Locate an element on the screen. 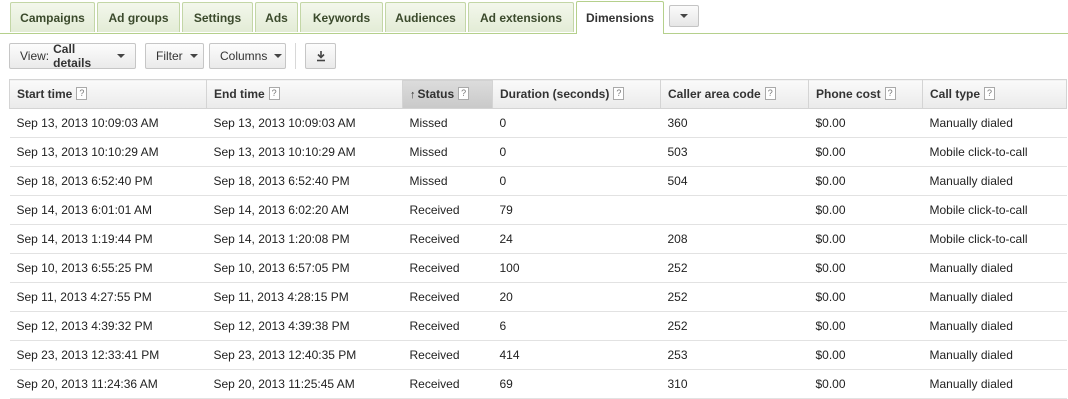  end-time-cell: Sep 10, 2013 6:57:05 PM is located at coordinates (304, 268).